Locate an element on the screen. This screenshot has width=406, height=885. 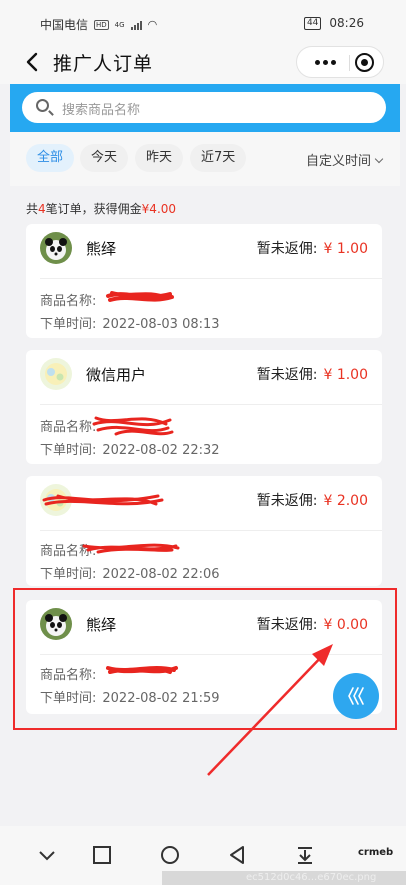
signal-icon is located at coordinates (136, 25).